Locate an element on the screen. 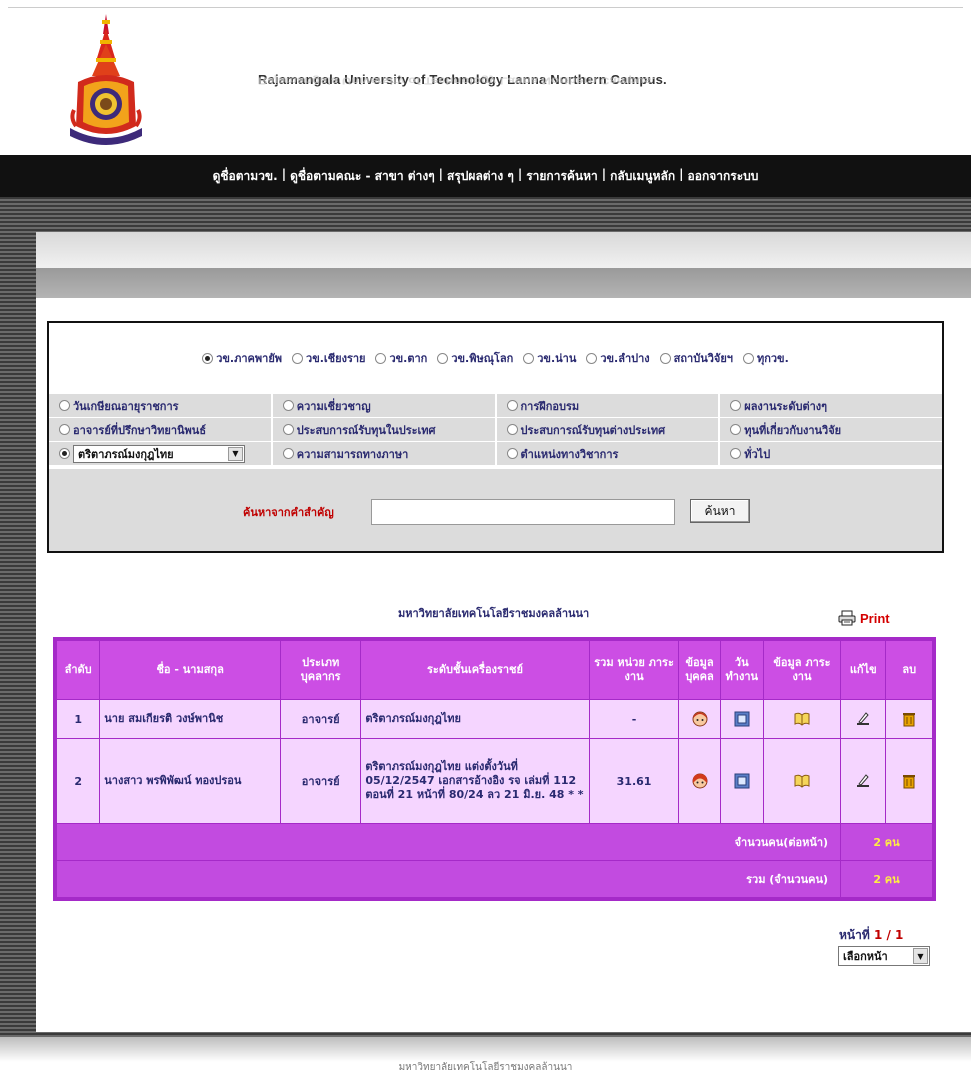  category-general: ทั่วไป is located at coordinates (831, 453).